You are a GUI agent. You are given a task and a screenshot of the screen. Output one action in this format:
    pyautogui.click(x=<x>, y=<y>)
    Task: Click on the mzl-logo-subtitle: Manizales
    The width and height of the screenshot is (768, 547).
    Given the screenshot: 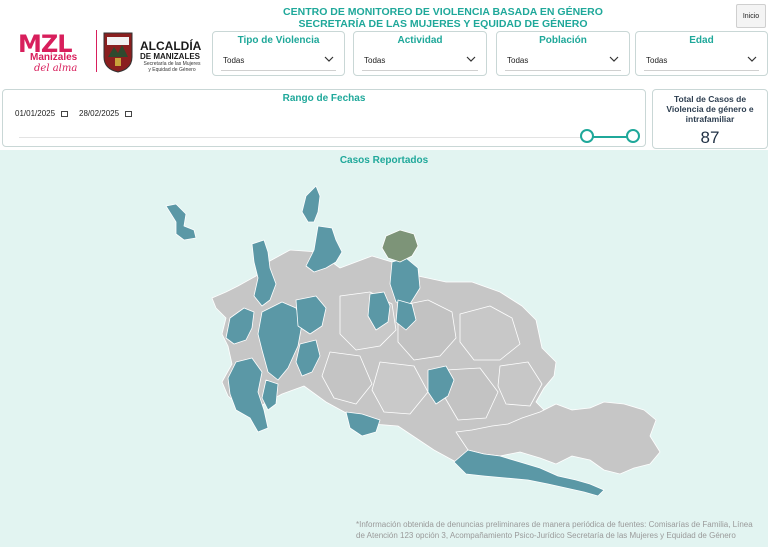 What is the action you would take?
    pyautogui.click(x=54, y=57)
    